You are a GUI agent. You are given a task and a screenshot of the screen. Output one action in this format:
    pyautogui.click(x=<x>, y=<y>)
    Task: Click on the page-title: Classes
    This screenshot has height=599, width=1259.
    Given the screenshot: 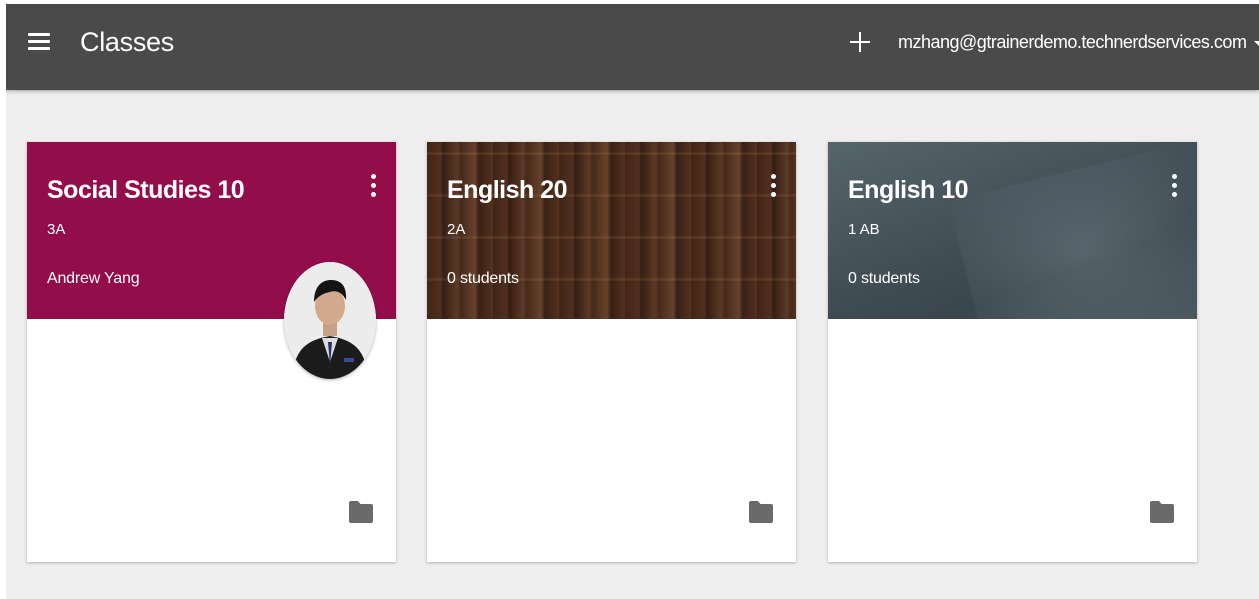 What is the action you would take?
    pyautogui.click(x=127, y=42)
    